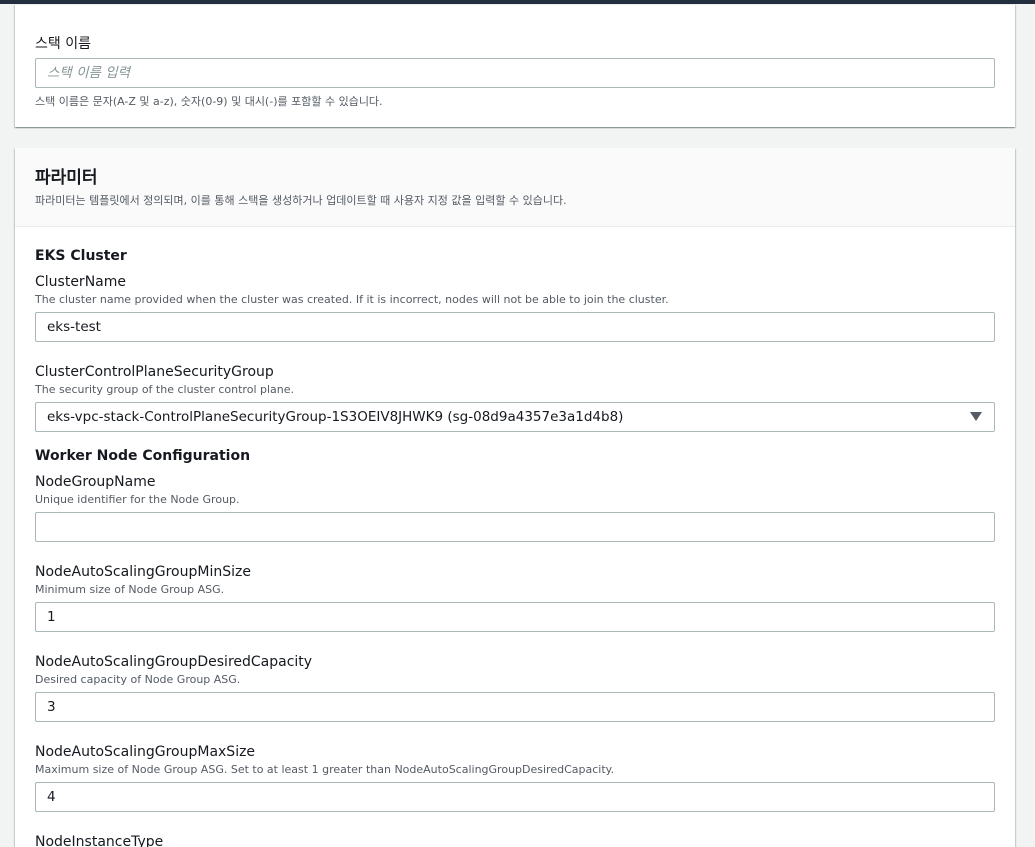 The height and width of the screenshot is (847, 1035). I want to click on min-size-description: Minimum size of Node Group ASG., so click(130, 589).